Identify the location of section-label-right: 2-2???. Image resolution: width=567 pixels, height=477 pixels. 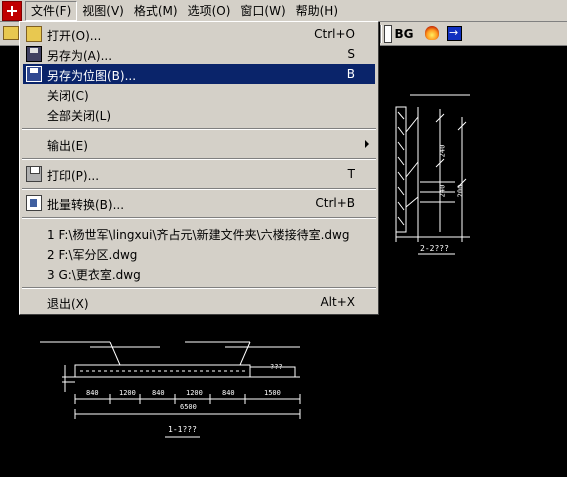
(434, 248).